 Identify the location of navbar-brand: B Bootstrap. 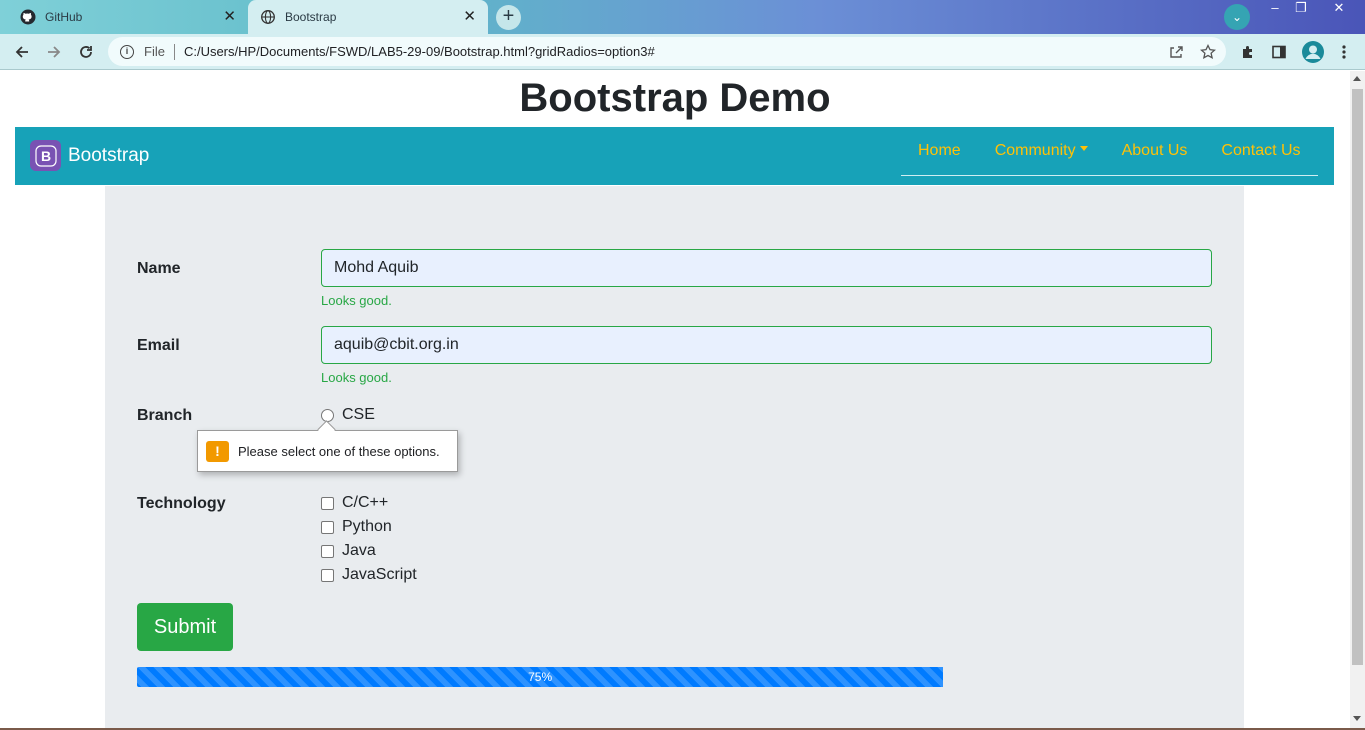
(89, 155).